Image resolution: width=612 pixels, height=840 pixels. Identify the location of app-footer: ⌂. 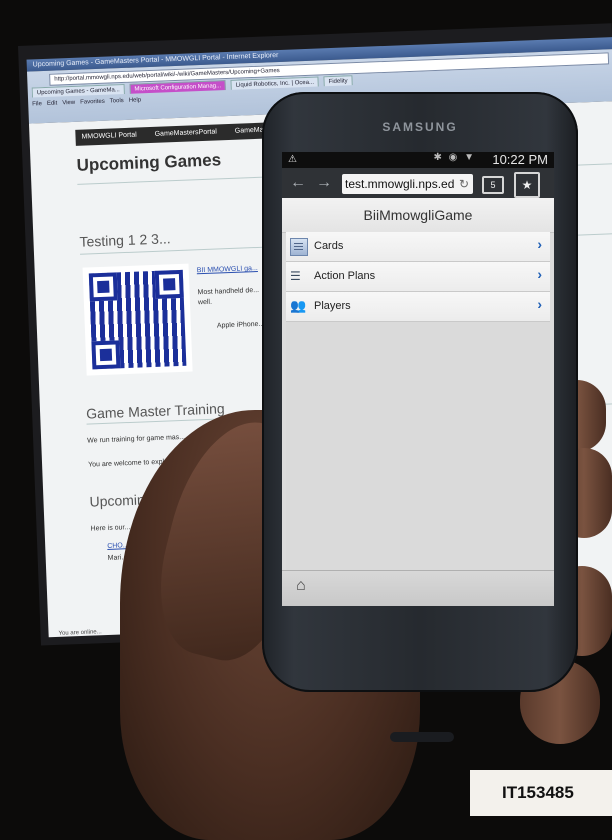
(418, 588).